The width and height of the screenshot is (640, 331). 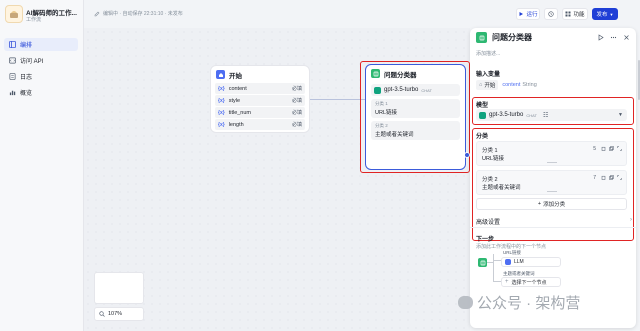 I want to click on app-header: AI解码师的工作... 工作流, so click(x=43, y=16).